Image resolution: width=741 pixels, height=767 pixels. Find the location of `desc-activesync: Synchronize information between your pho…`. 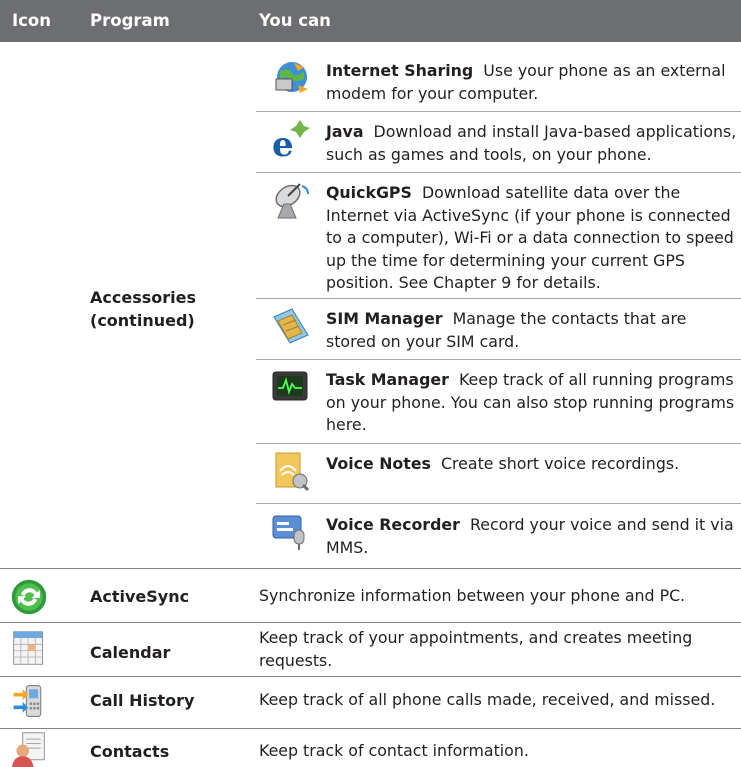

desc-activesync: Synchronize information between your pho… is located at coordinates (472, 595).